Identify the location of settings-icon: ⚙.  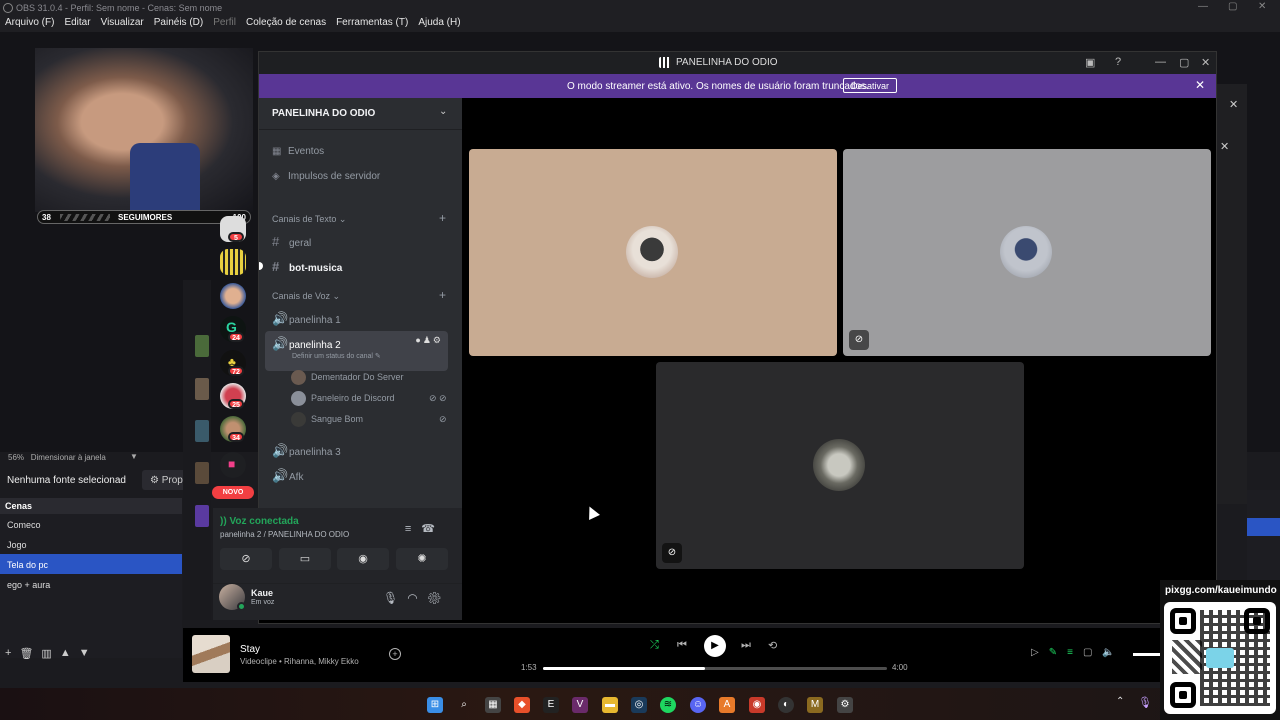
(845, 705).